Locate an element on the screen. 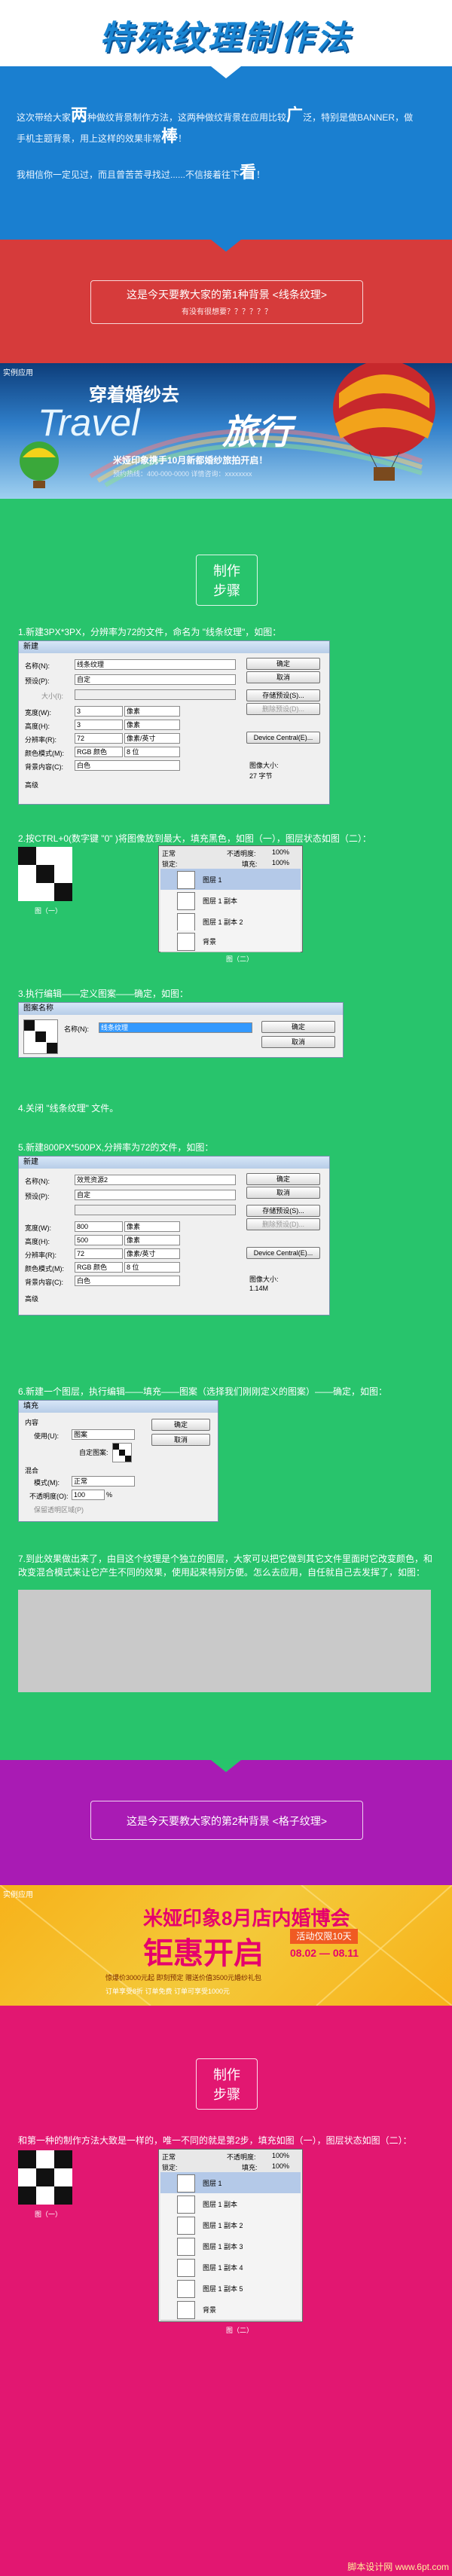 This screenshot has width=452, height=2576. layer-row: 图层 1 副本 3 is located at coordinates (230, 2246).